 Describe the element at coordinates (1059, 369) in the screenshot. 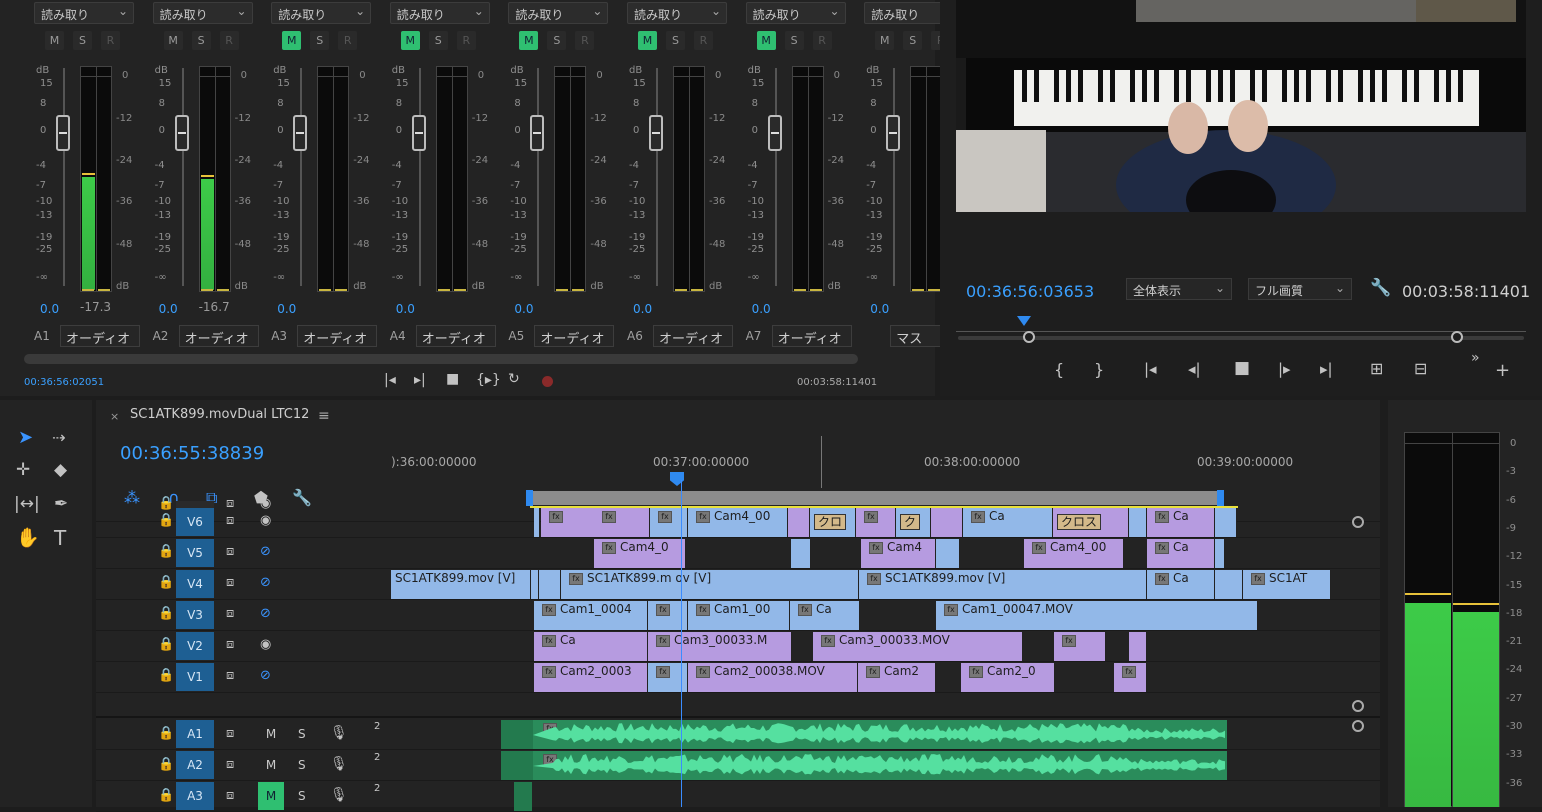

I see `mark-in-icon: {` at that location.